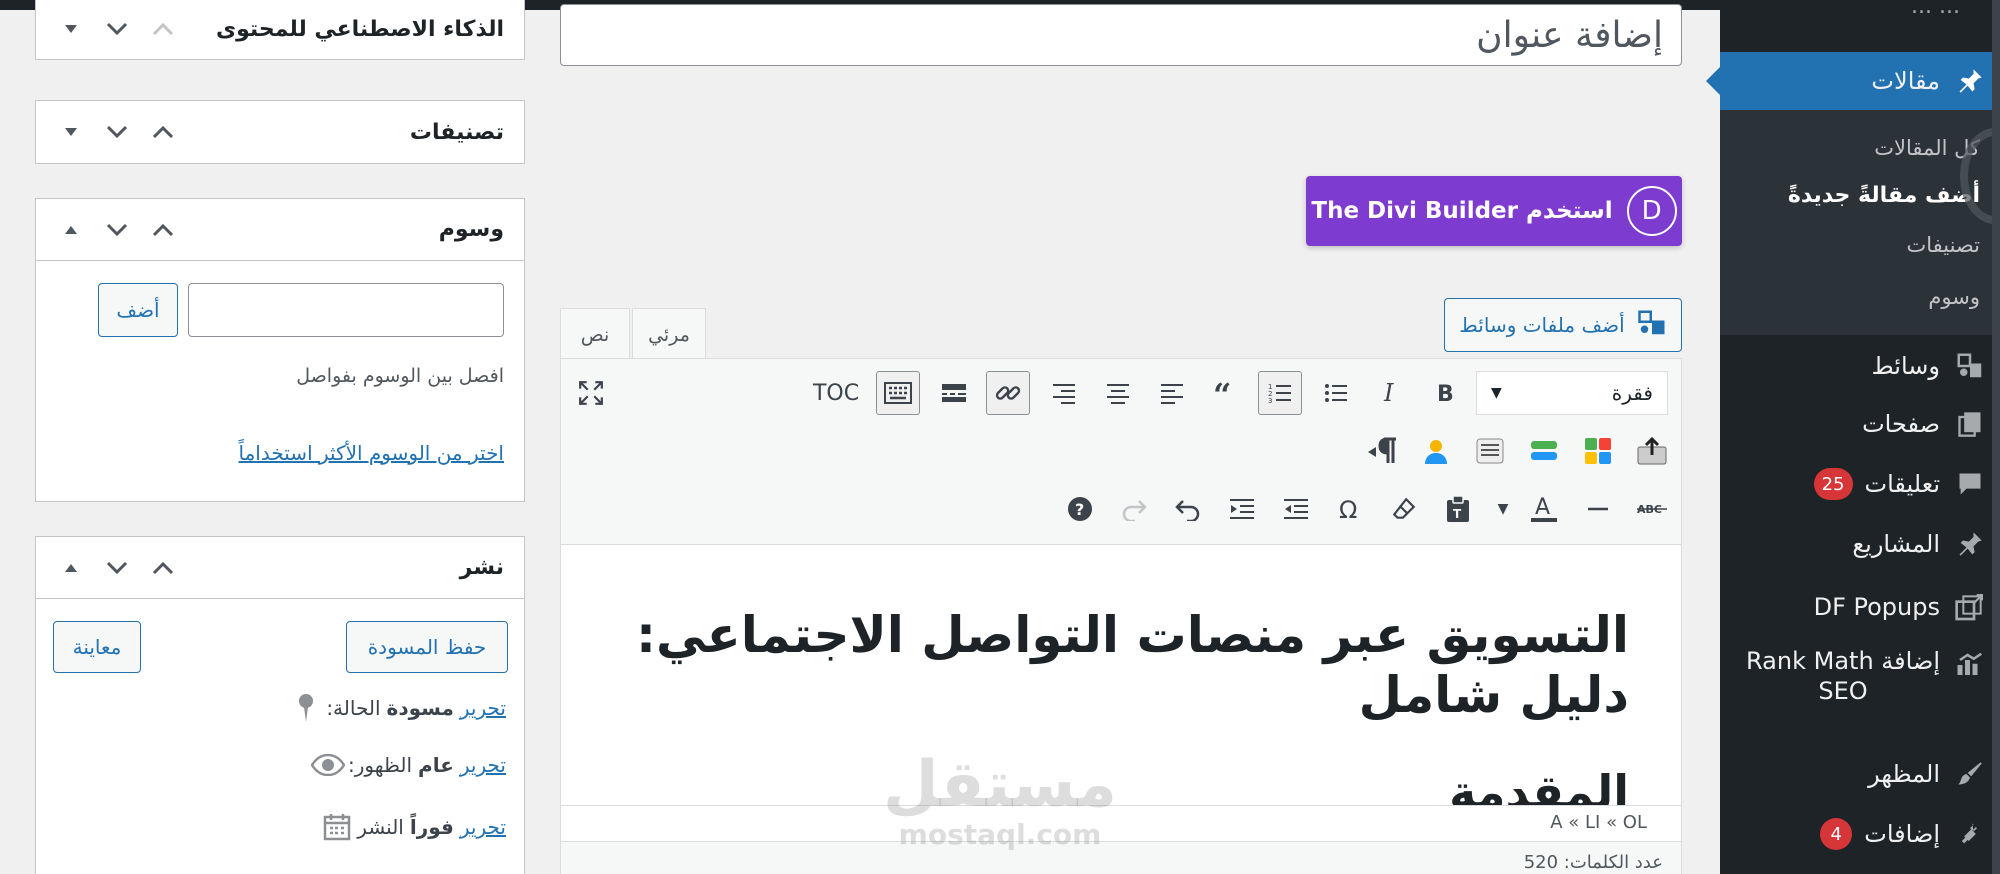 The width and height of the screenshot is (2000, 874). What do you see at coordinates (1860, 424) in the screenshot?
I see `sidebar-item-pages: صفحات` at bounding box center [1860, 424].